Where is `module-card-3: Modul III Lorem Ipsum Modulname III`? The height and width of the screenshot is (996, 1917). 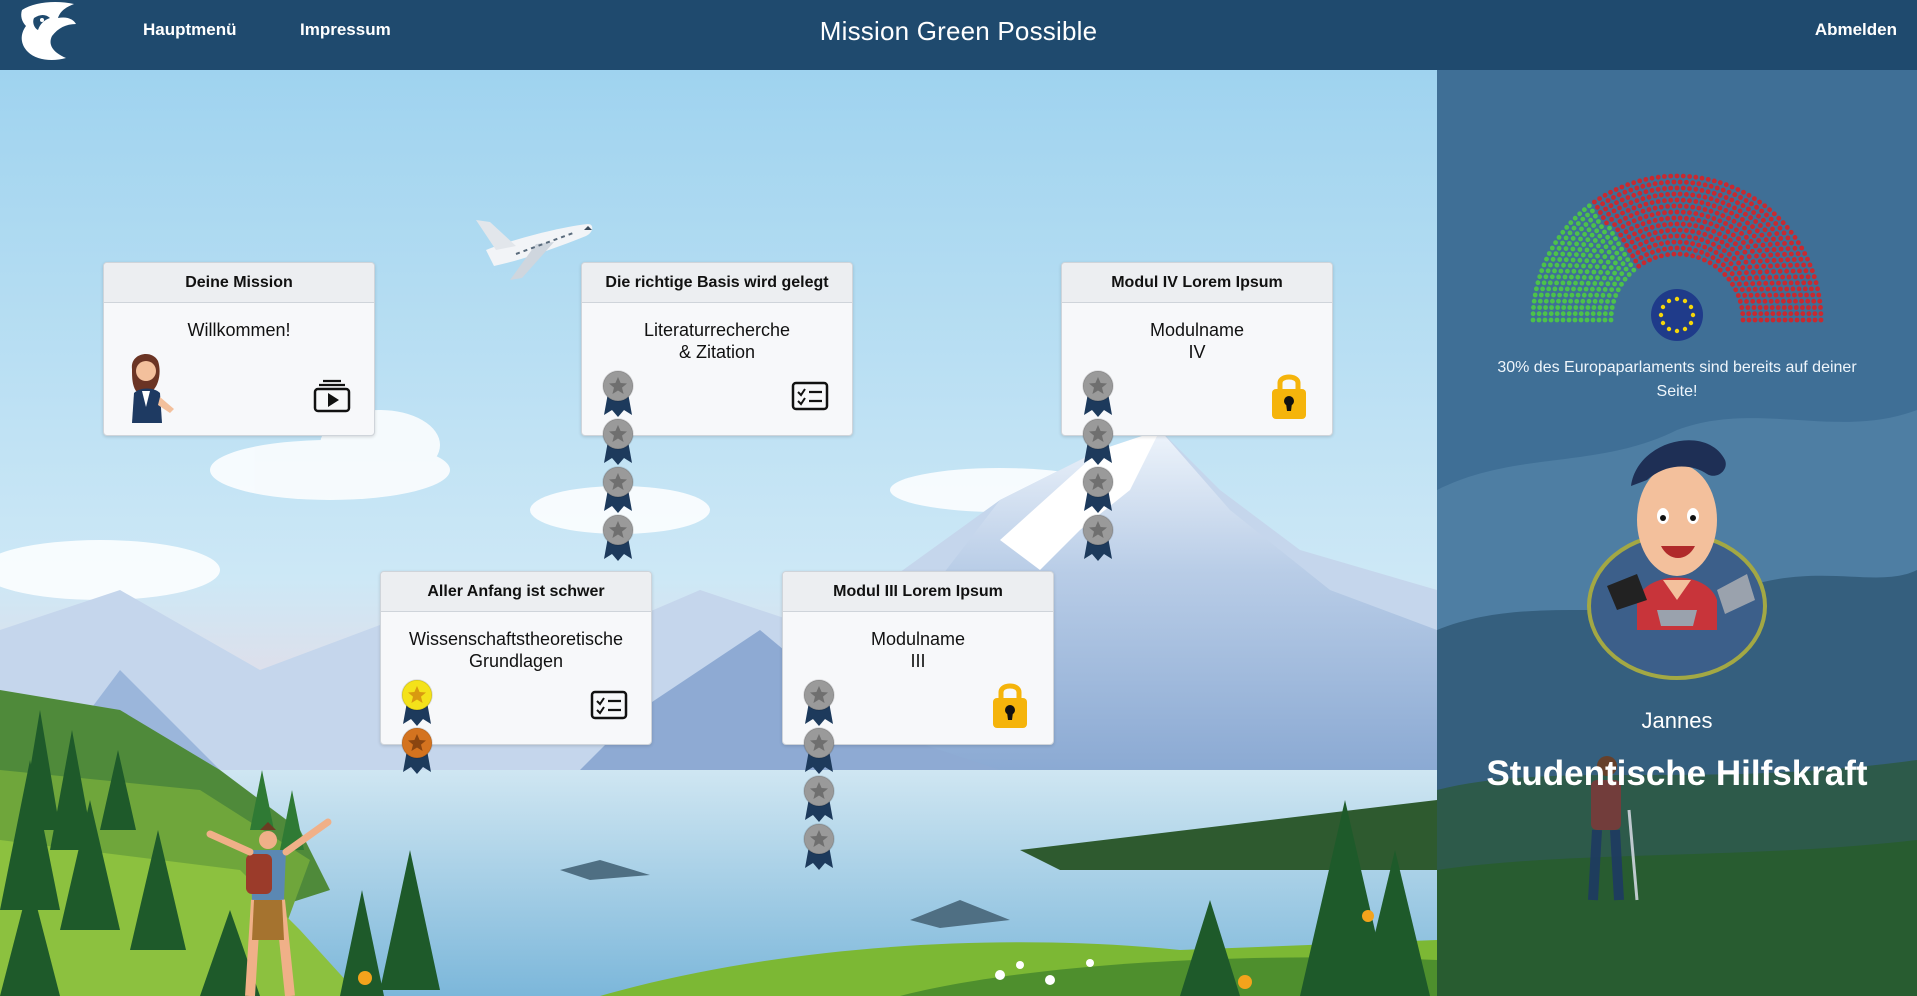
module-card-3: Modul III Lorem Ipsum Modulname III is located at coordinates (918, 720).